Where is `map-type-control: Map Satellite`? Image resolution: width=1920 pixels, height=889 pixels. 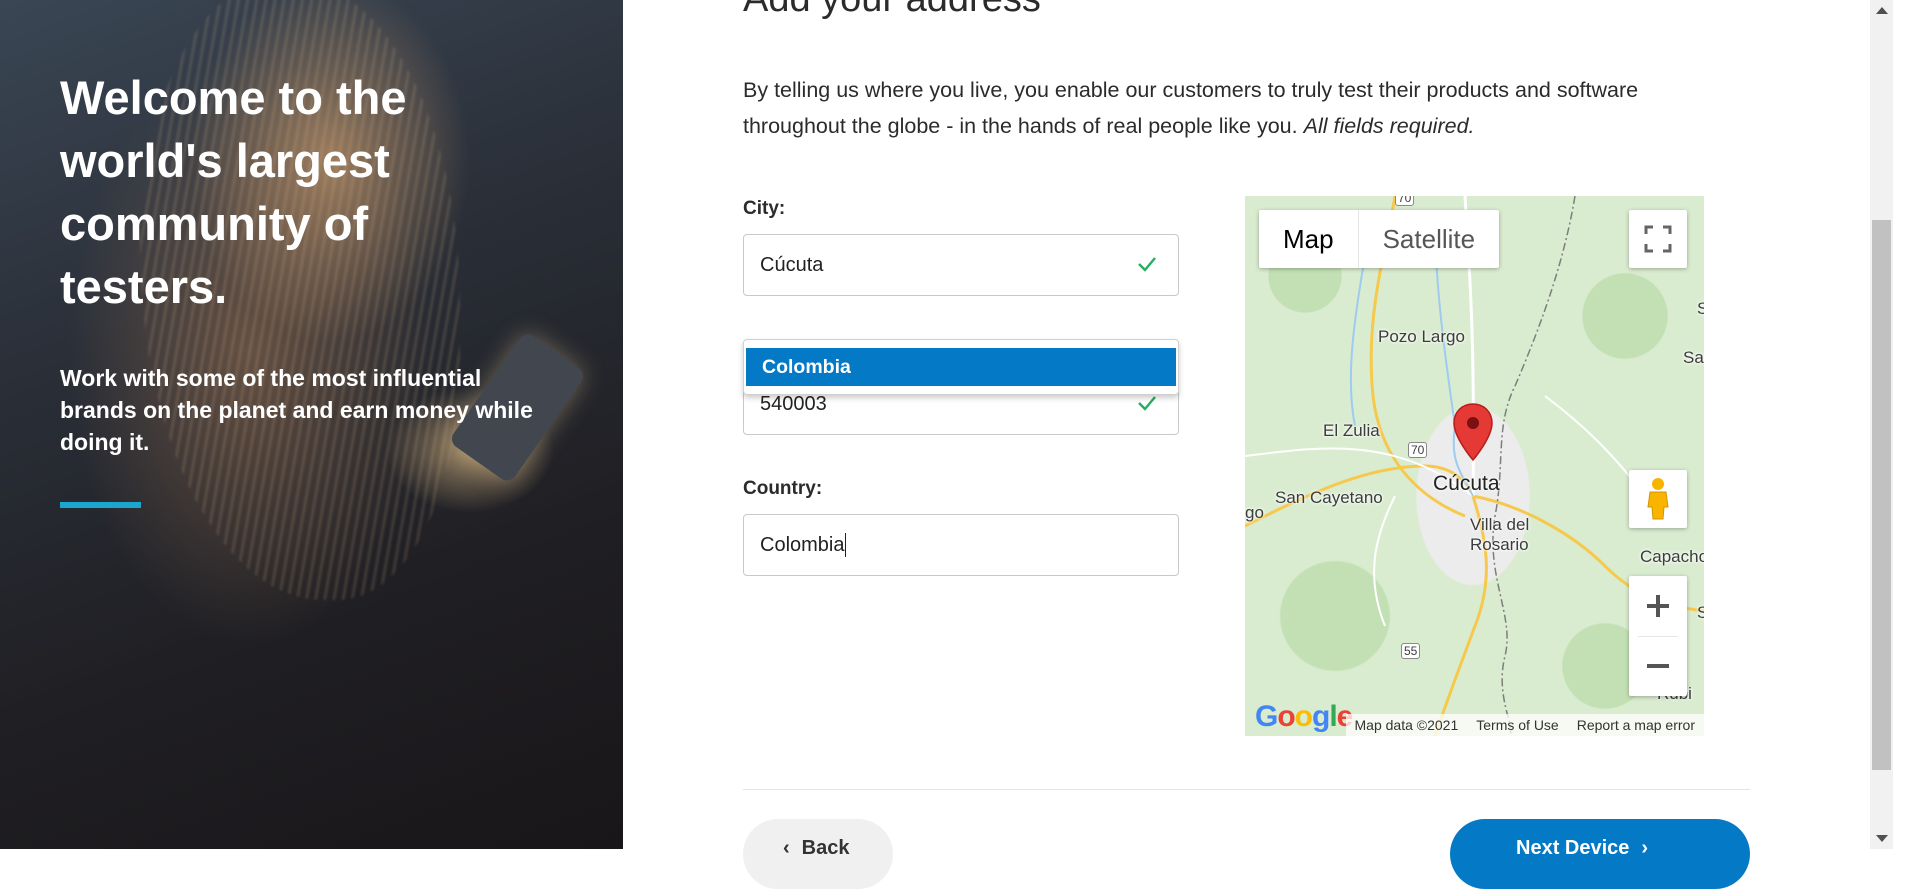
map-type-control: Map Satellite is located at coordinates (1379, 239).